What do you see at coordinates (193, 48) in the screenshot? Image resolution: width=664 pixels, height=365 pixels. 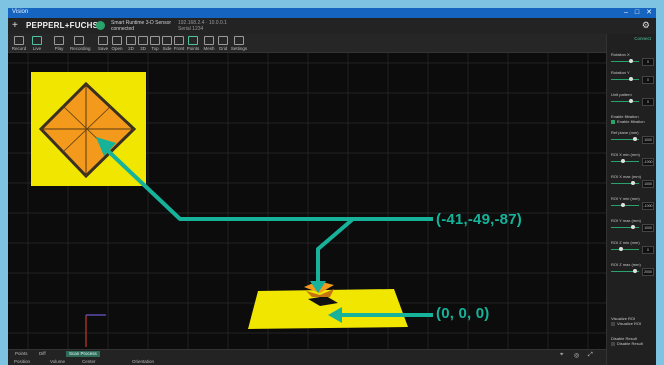 I see `toolbar-label: Points` at bounding box center [193, 48].